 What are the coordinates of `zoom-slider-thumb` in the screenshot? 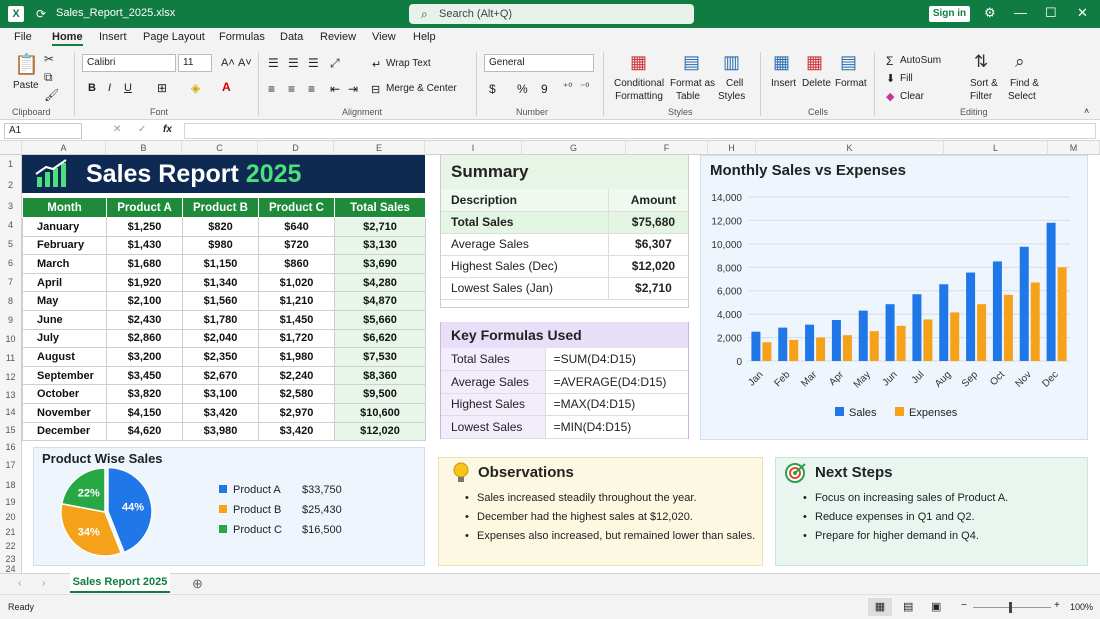 It's located at (1010, 607).